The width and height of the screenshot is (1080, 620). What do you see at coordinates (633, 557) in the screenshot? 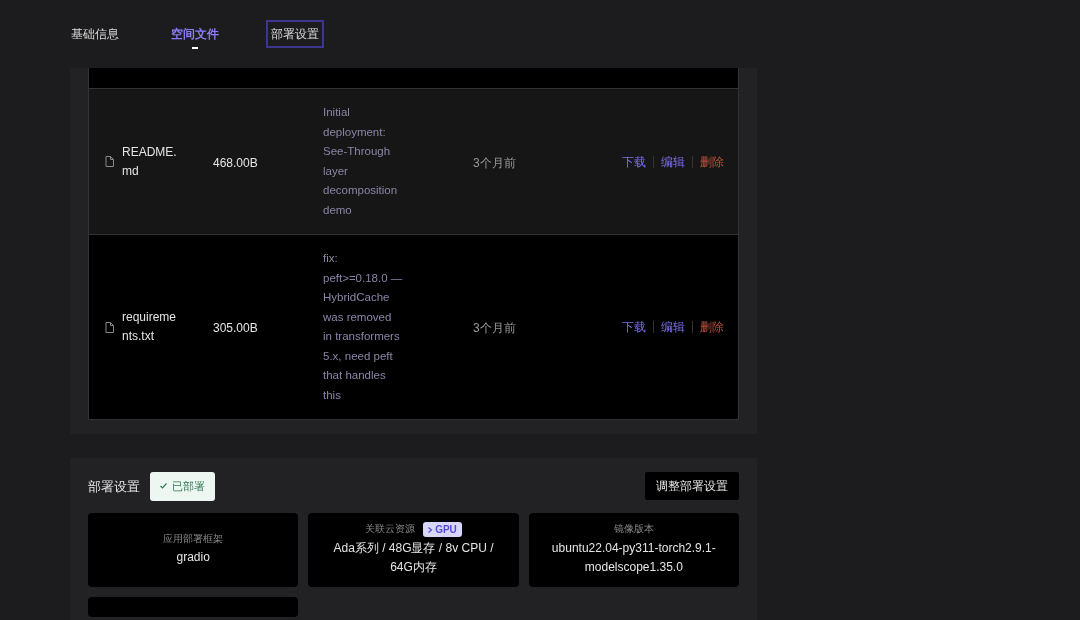
I see `card-value: ubuntu22.04-py311-torch2.9.1-modelscope1.35.0` at bounding box center [633, 557].